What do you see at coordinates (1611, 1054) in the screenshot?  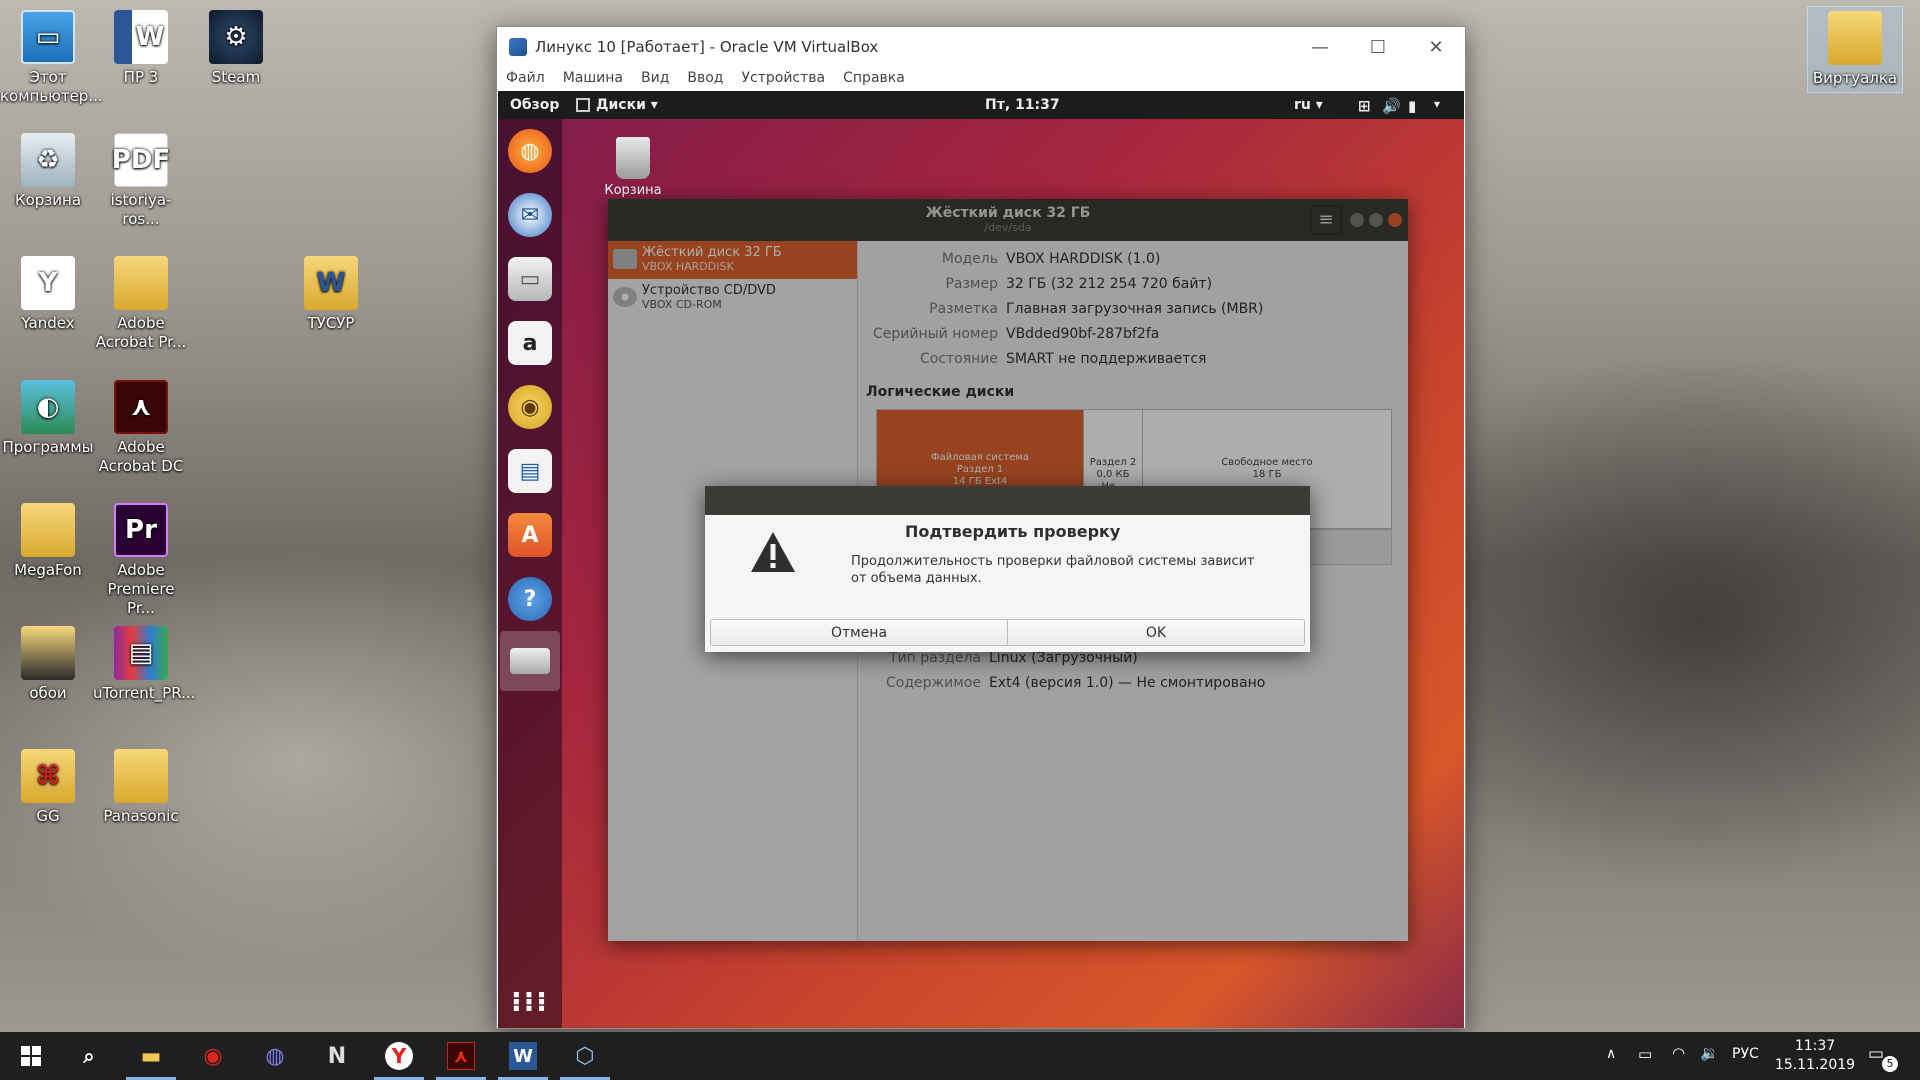 I see `tray-overflow-icon: ∧` at bounding box center [1611, 1054].